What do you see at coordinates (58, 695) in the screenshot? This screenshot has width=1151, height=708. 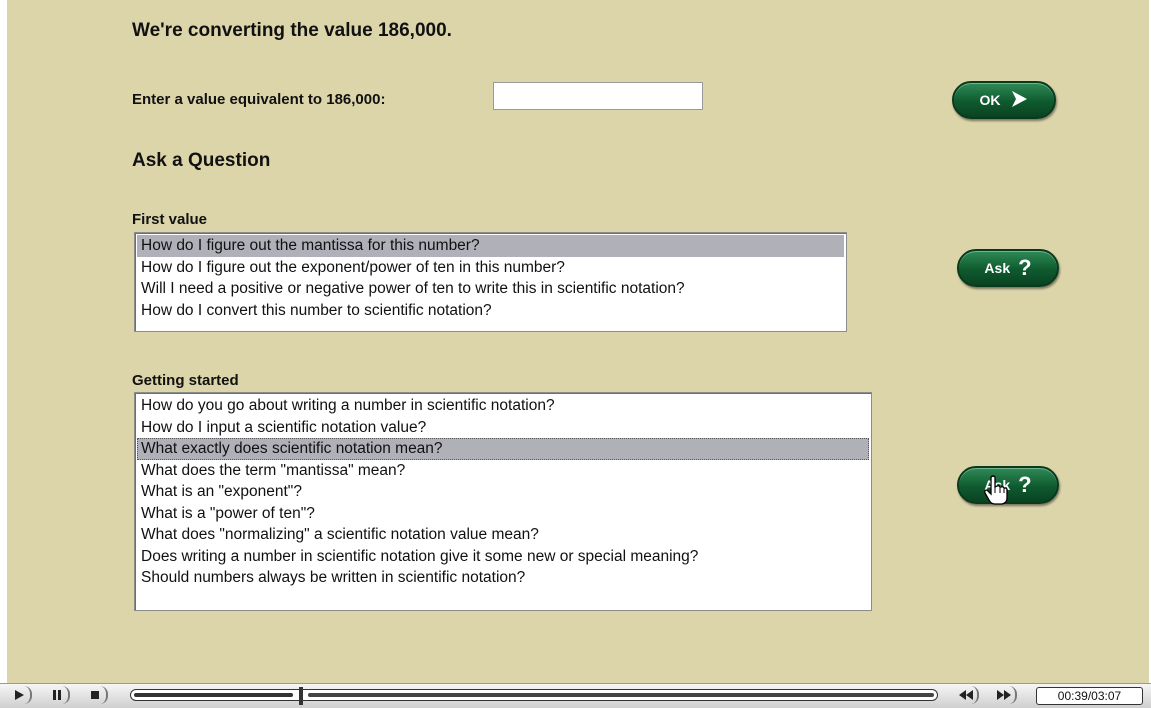 I see `pause-icon` at bounding box center [58, 695].